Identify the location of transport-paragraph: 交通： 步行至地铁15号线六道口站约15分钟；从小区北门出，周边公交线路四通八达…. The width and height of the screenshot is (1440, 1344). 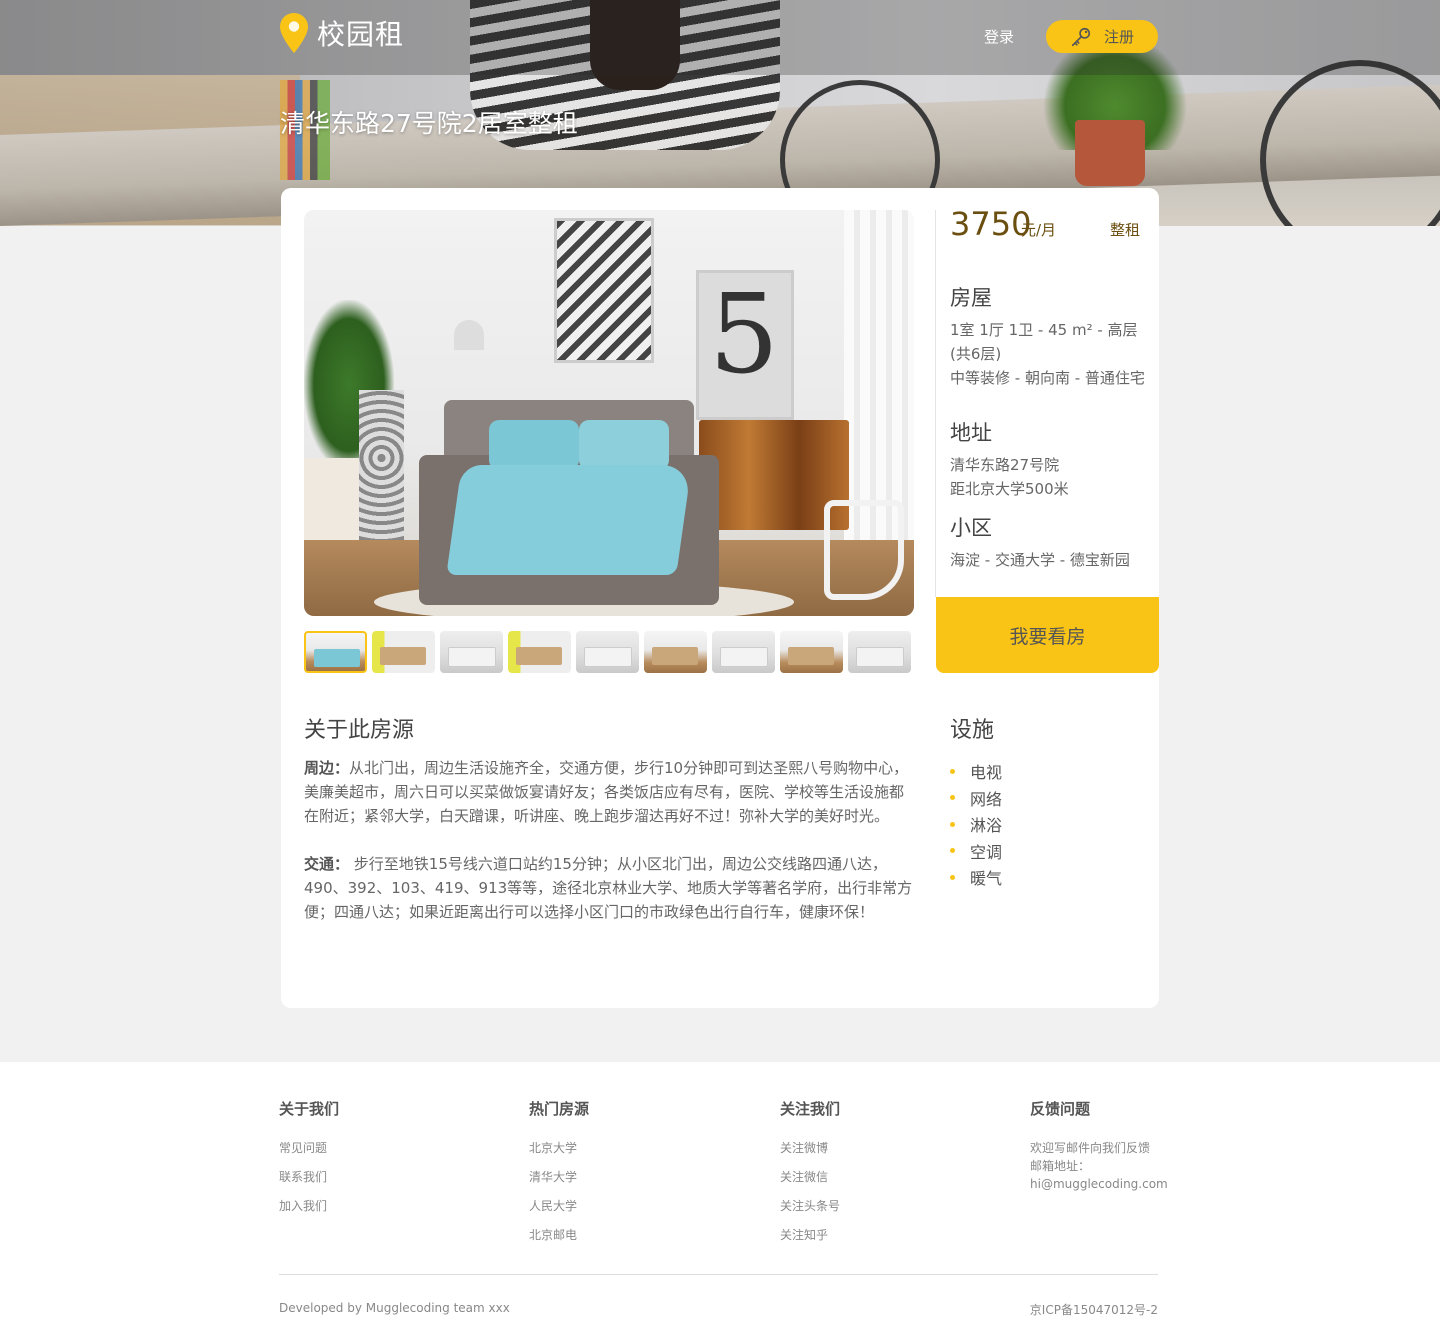
(610, 888).